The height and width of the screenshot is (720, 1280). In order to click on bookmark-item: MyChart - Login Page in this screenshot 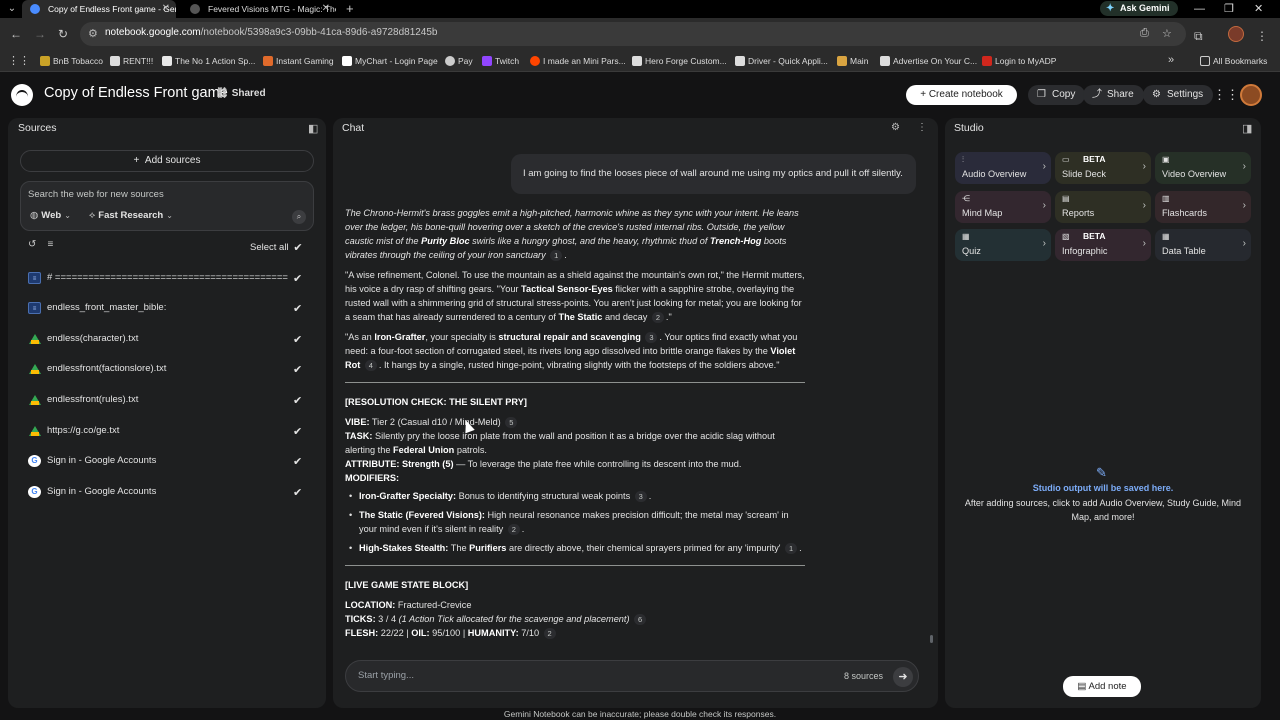, I will do `click(390, 61)`.